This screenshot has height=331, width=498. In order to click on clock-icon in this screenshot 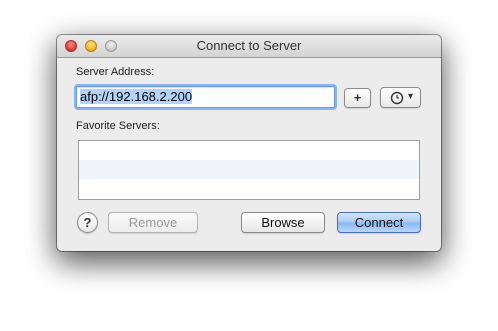, I will do `click(397, 98)`.